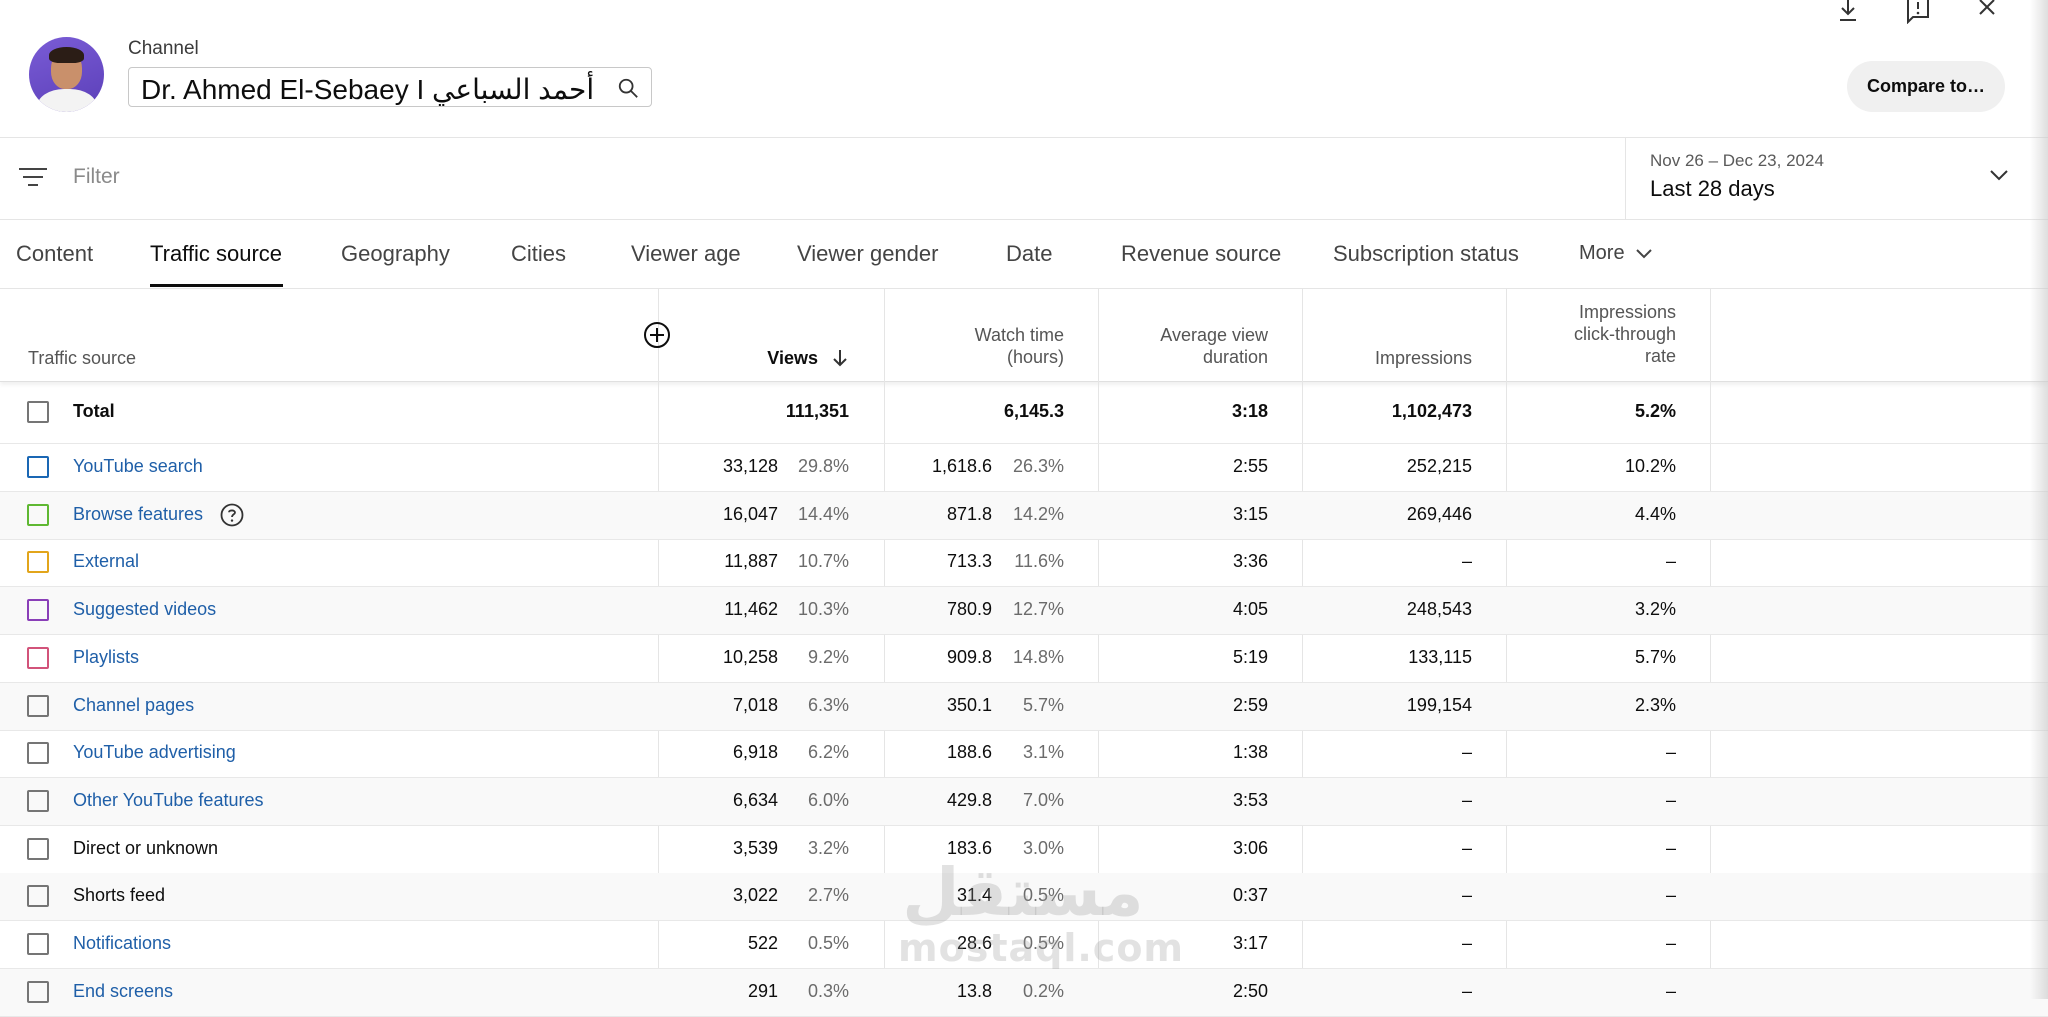  Describe the element at coordinates (1999, 175) in the screenshot. I see `chevron-down-icon` at that location.